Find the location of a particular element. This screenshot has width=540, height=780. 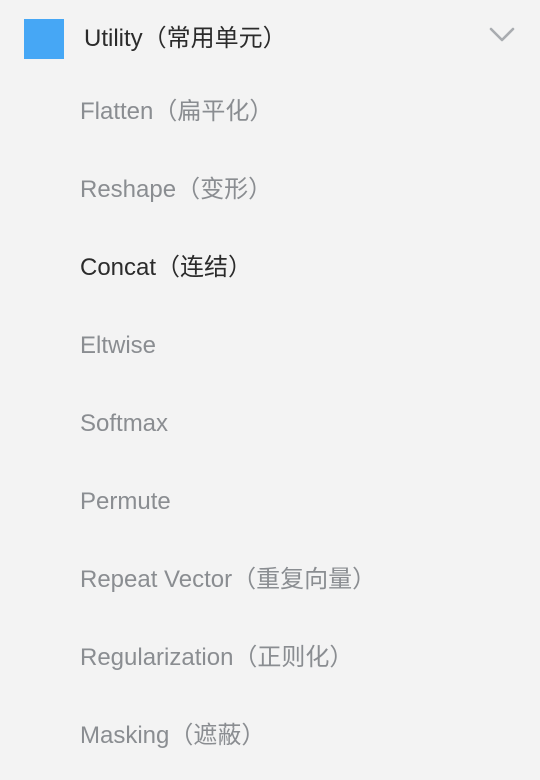

layer-item-label: Reshape（变形） is located at coordinates (176, 189).